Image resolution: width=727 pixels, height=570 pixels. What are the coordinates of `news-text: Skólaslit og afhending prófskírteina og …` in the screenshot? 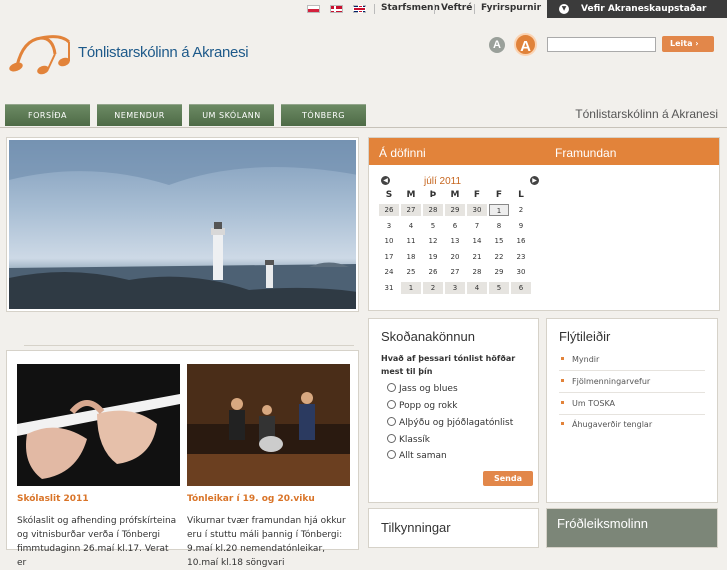 It's located at (97, 542).